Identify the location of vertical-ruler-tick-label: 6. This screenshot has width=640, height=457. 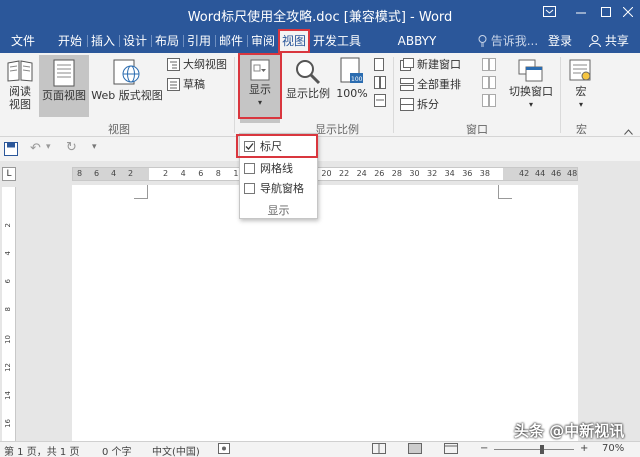
(8, 281).